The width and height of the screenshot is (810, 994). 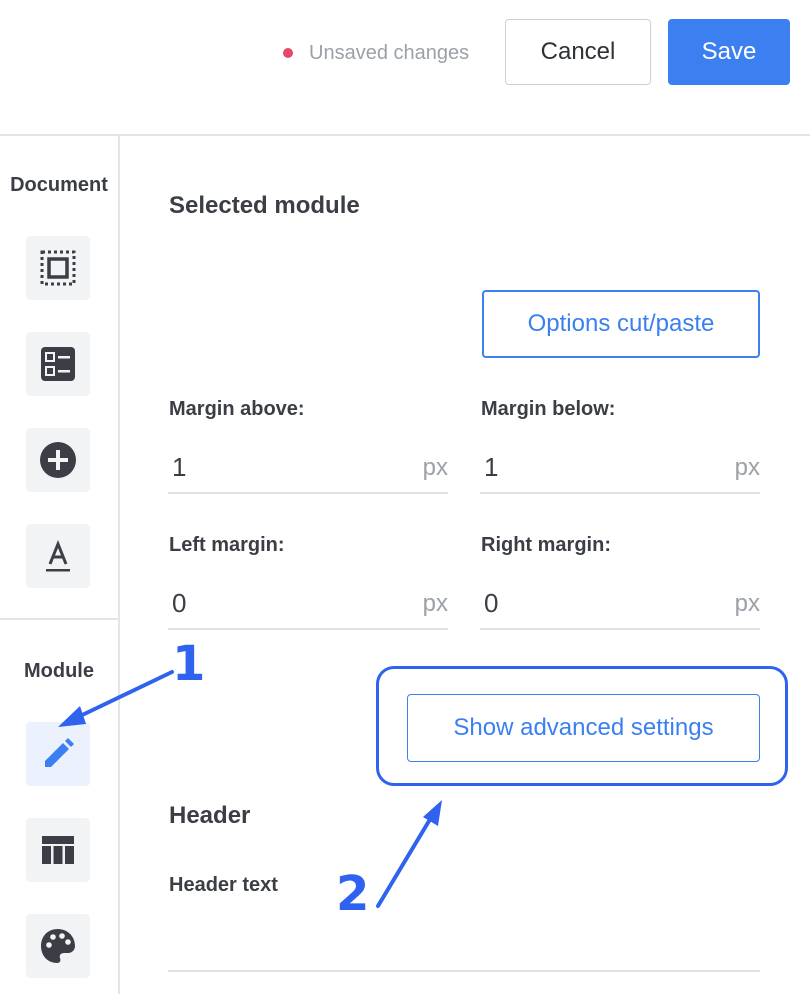 What do you see at coordinates (747, 603) in the screenshot?
I see `right-margin-unit: px` at bounding box center [747, 603].